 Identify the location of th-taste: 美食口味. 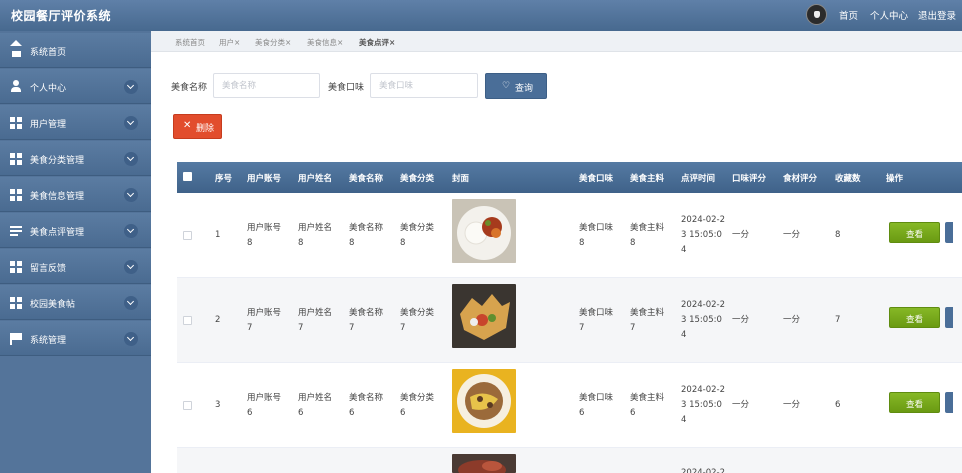
(596, 179).